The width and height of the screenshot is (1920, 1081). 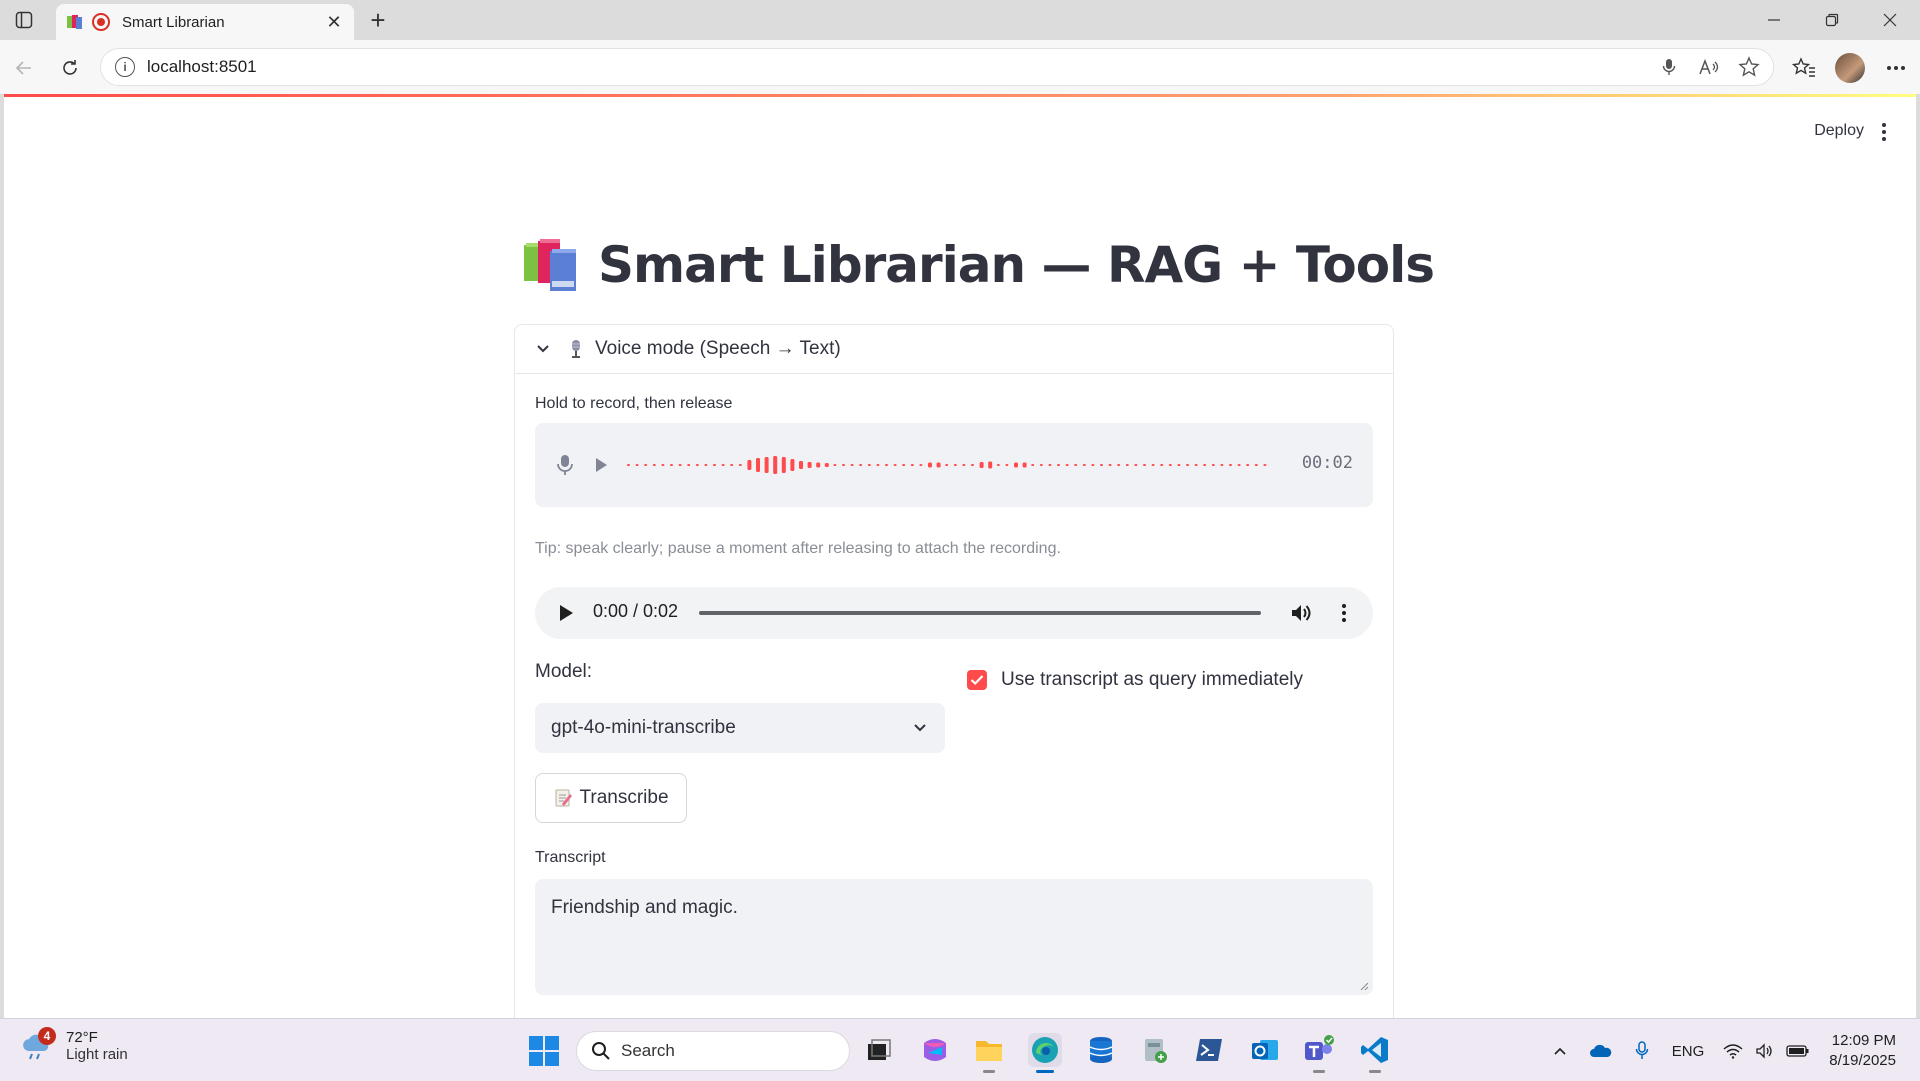 What do you see at coordinates (1045, 1053) in the screenshot?
I see `edge-browser-icon` at bounding box center [1045, 1053].